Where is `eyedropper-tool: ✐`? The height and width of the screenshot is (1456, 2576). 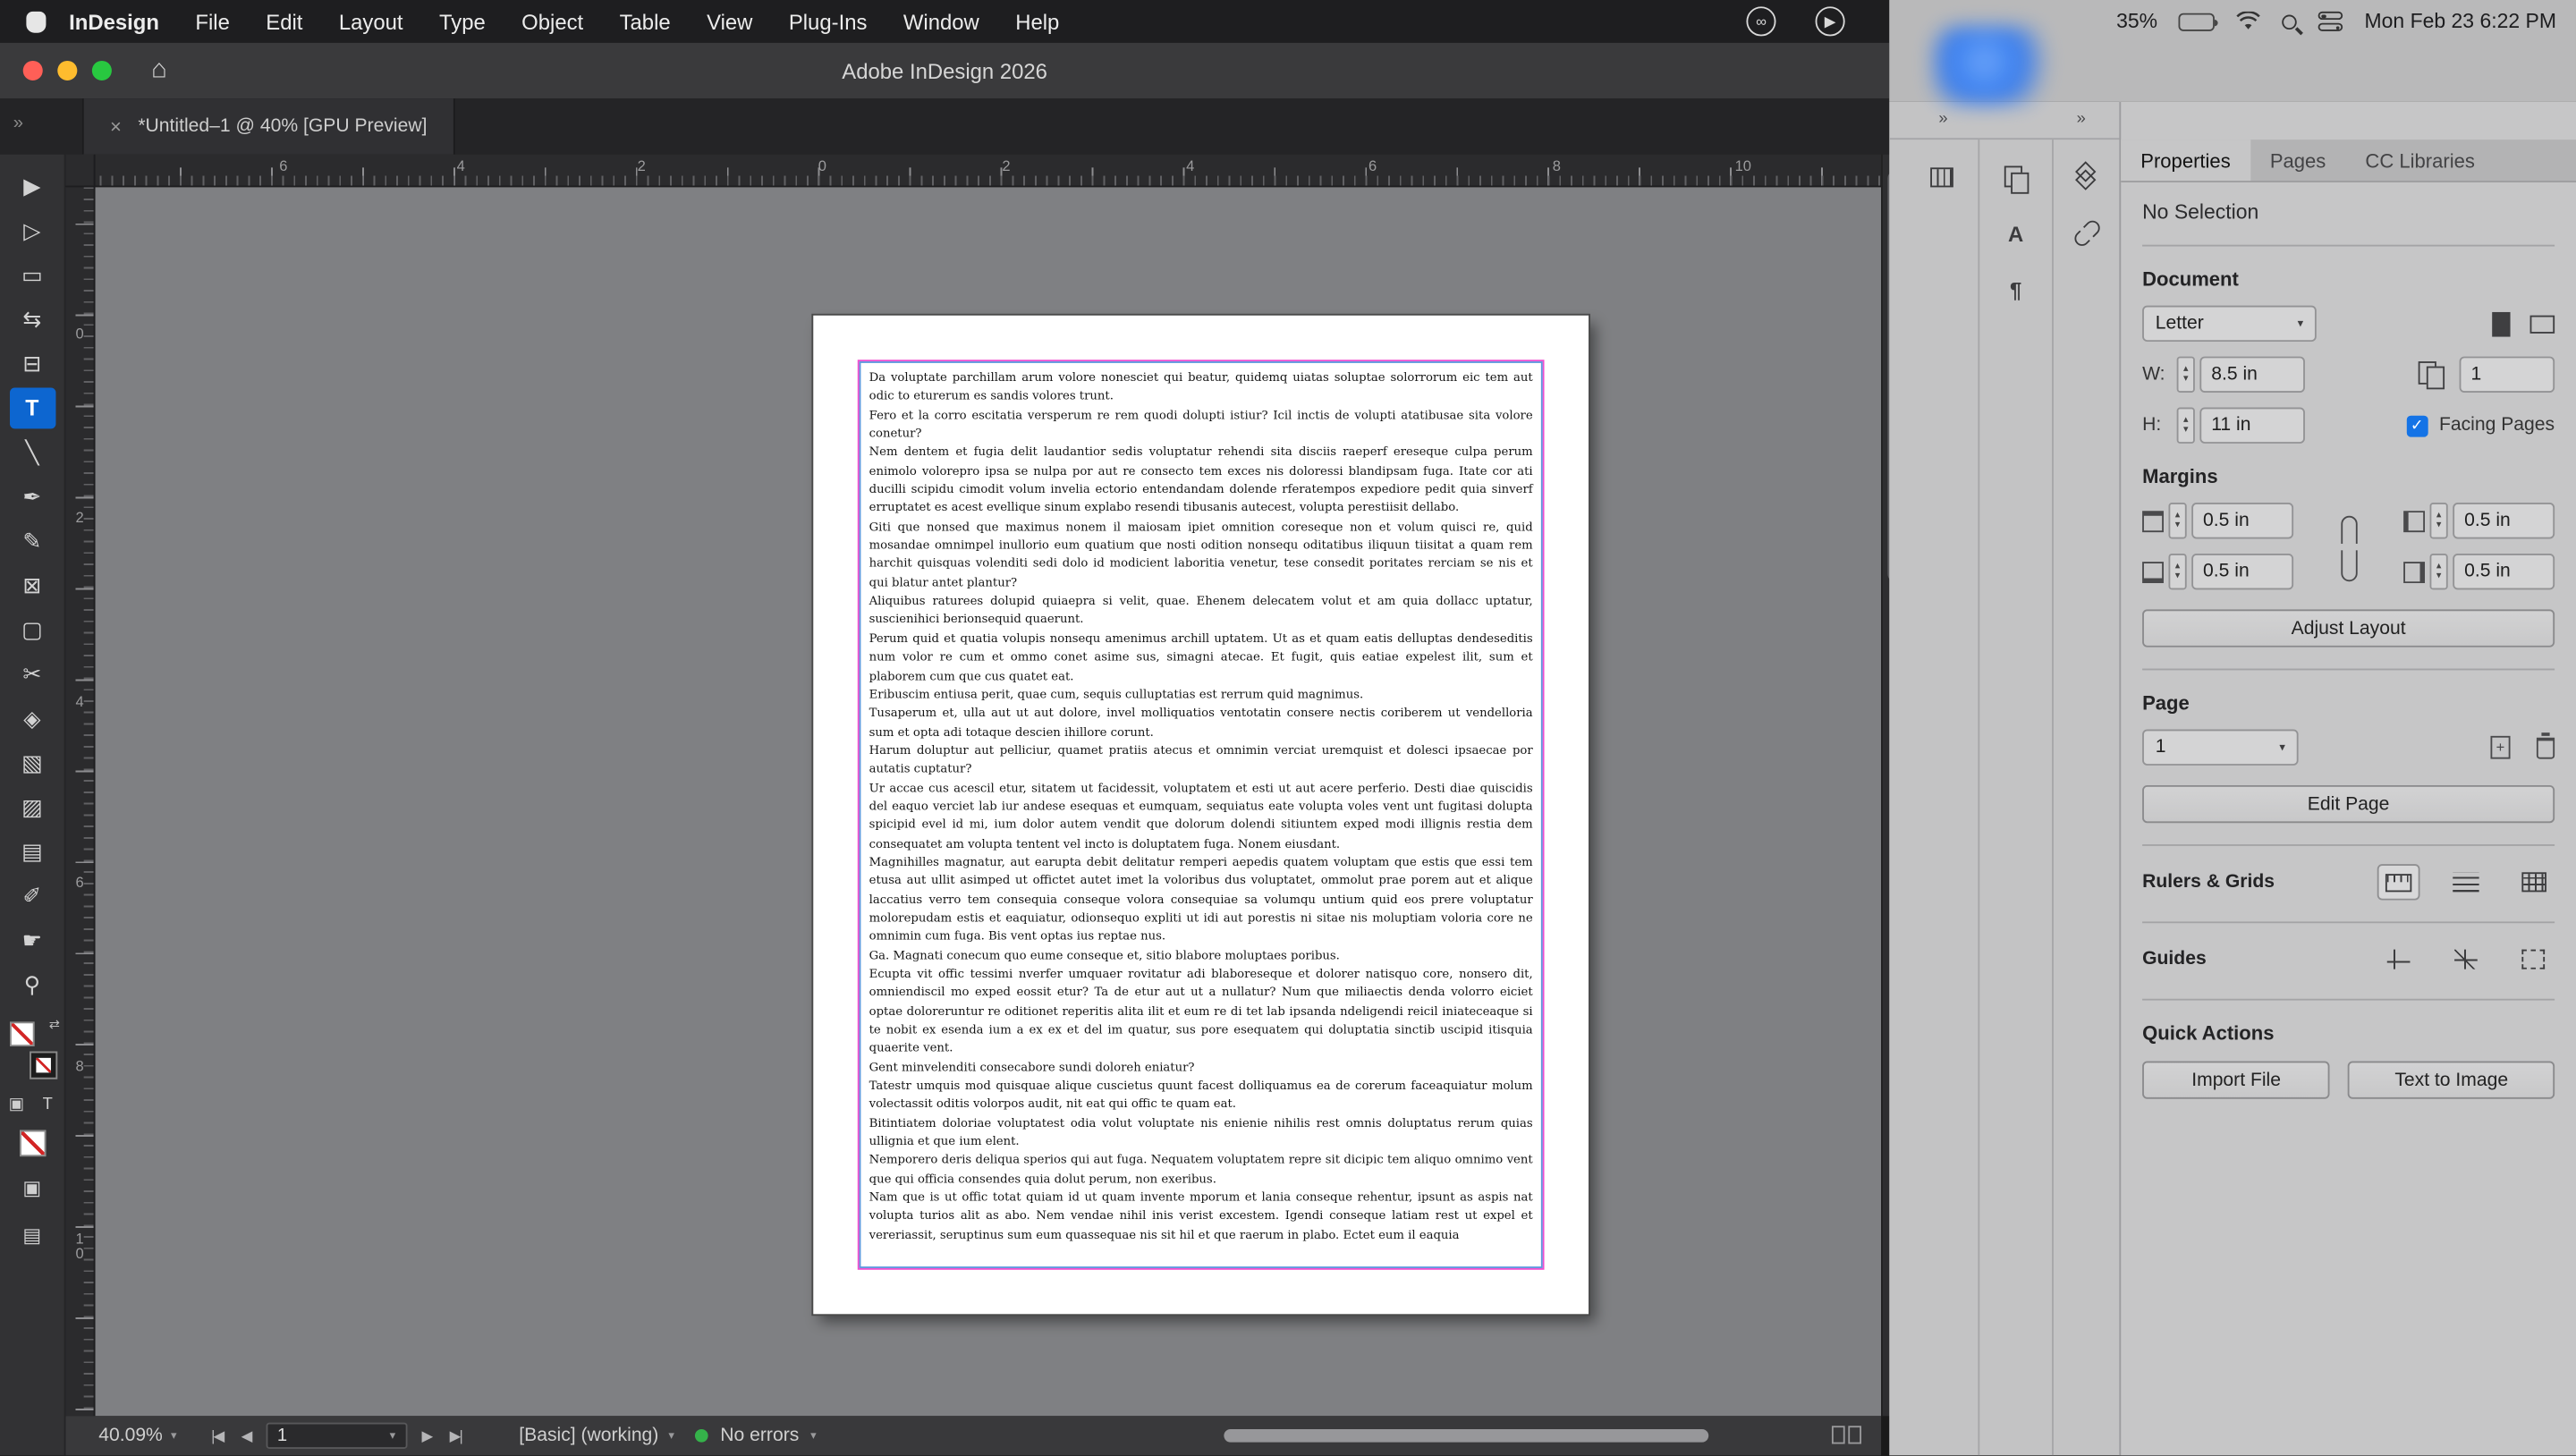 eyedropper-tool: ✐ is located at coordinates (32, 896).